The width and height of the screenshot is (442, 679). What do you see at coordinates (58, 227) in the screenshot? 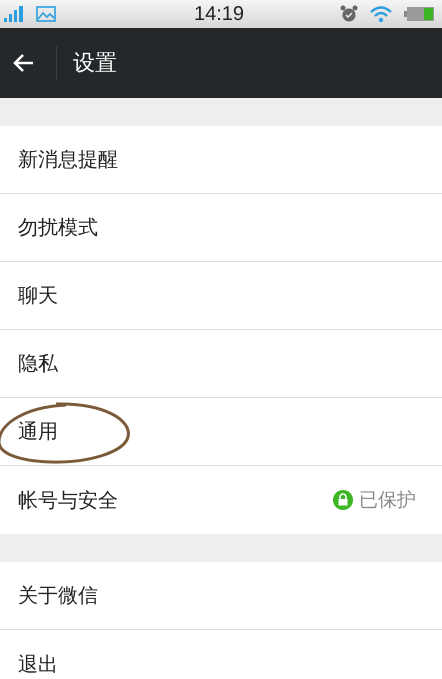
I see `item-label: 勿扰模式` at bounding box center [58, 227].